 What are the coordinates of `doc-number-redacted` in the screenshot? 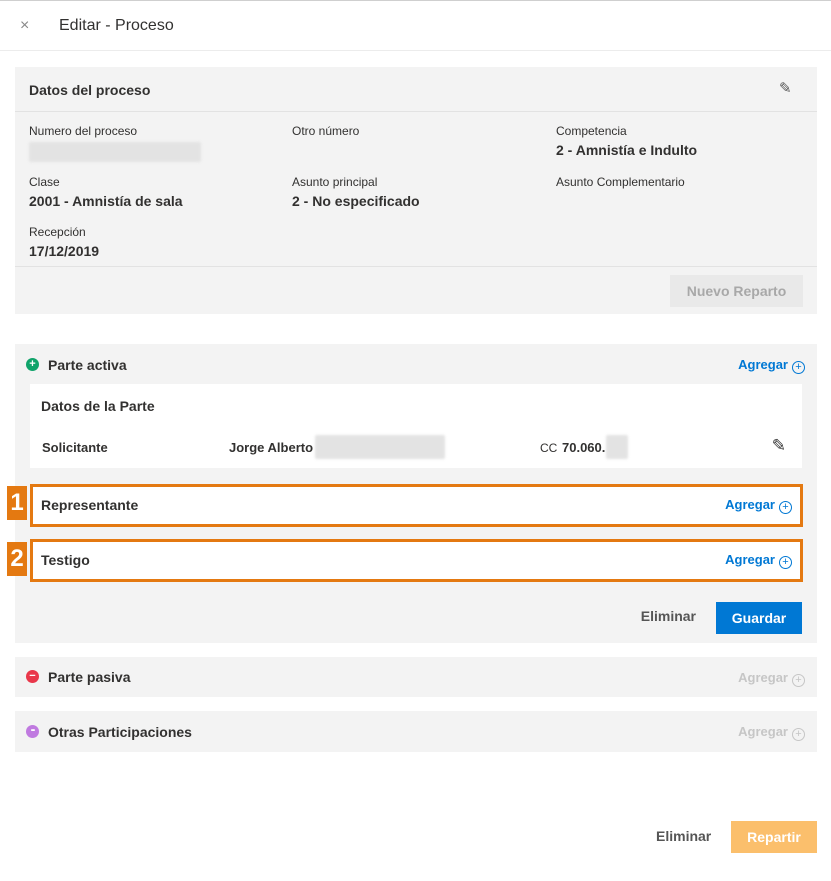 It's located at (617, 447).